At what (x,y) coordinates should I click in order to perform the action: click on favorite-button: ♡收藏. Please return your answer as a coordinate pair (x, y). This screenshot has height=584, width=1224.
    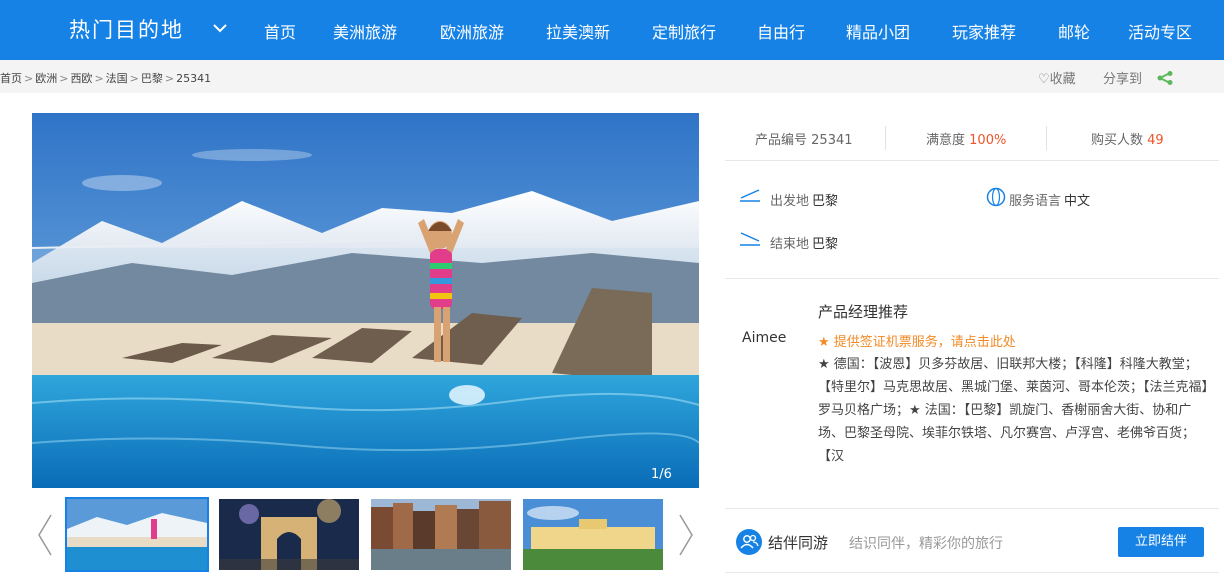
    Looking at the image, I should click on (1057, 77).